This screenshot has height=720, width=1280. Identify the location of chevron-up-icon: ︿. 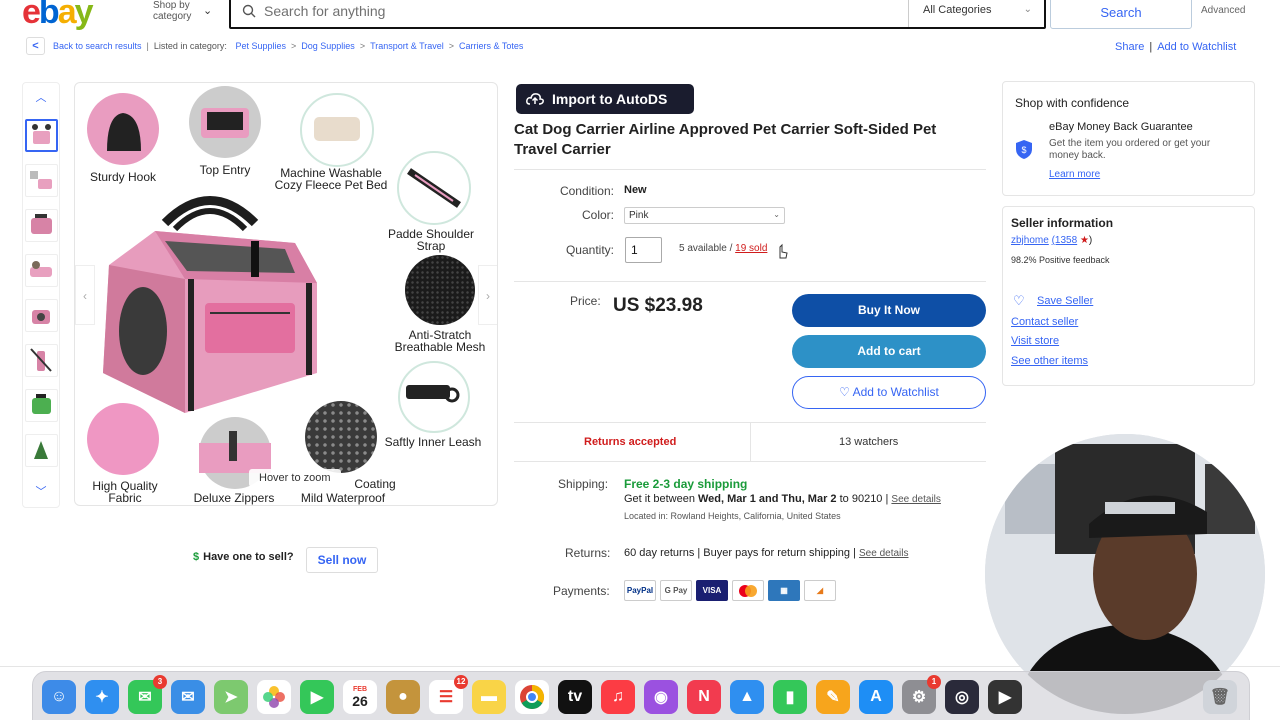
(41, 97).